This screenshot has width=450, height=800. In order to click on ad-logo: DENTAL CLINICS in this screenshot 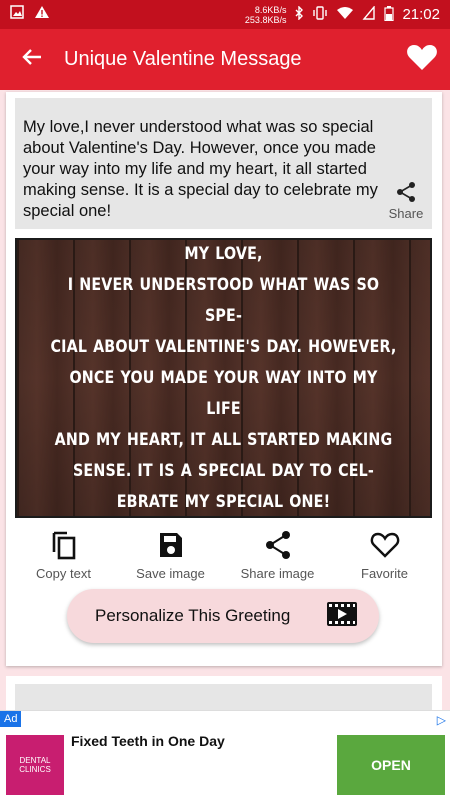, I will do `click(35, 765)`.